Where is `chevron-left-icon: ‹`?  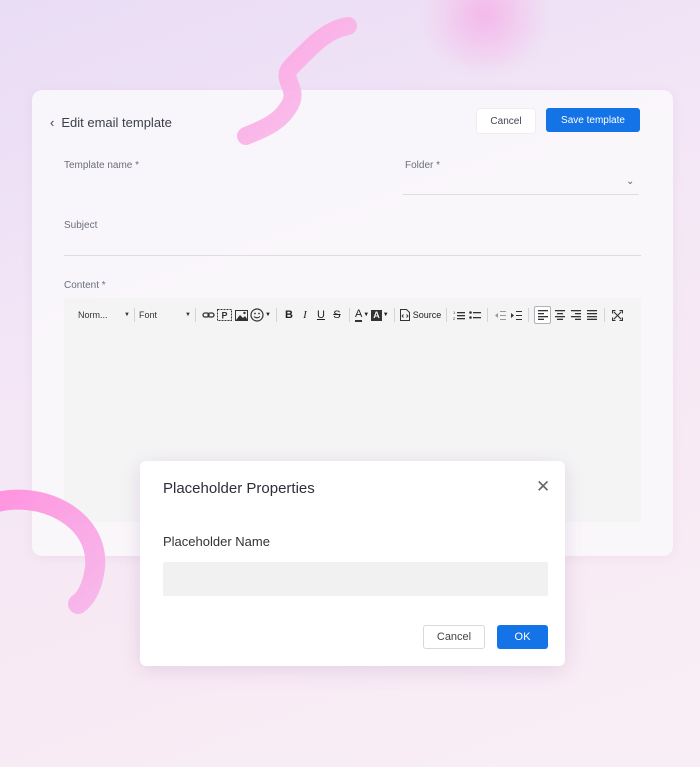
chevron-left-icon: ‹ is located at coordinates (52, 122).